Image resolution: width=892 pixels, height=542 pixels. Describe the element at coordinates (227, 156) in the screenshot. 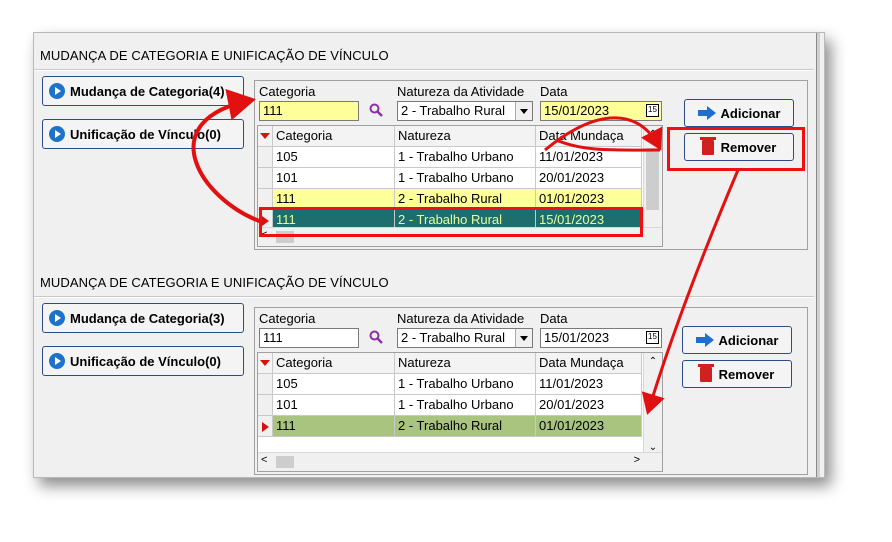

I see `arrow-to-categoria` at that location.